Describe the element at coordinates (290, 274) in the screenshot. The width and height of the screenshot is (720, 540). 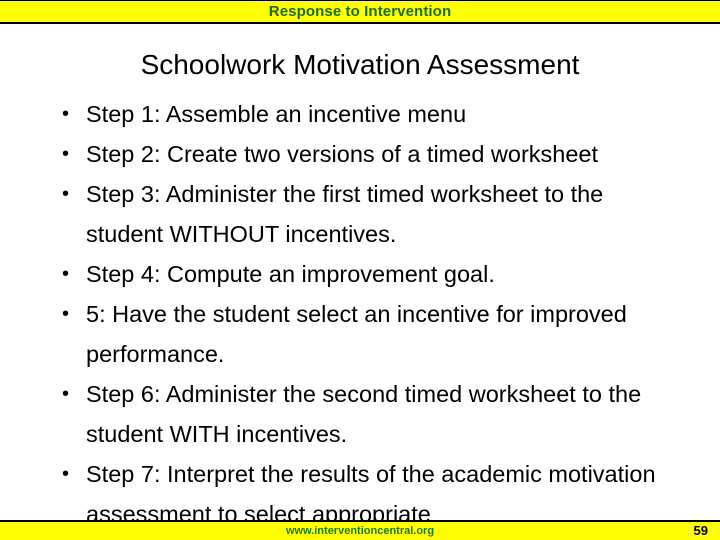
I see `list-item-text: Step 4: Compute an improvement goal.` at that location.